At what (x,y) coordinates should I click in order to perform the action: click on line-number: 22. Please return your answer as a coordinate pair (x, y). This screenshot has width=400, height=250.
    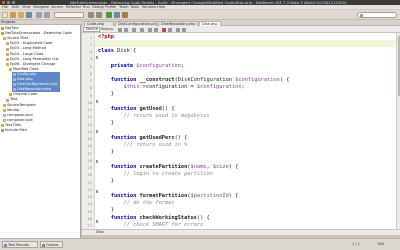
    Looking at the image, I should click on (89, 189).